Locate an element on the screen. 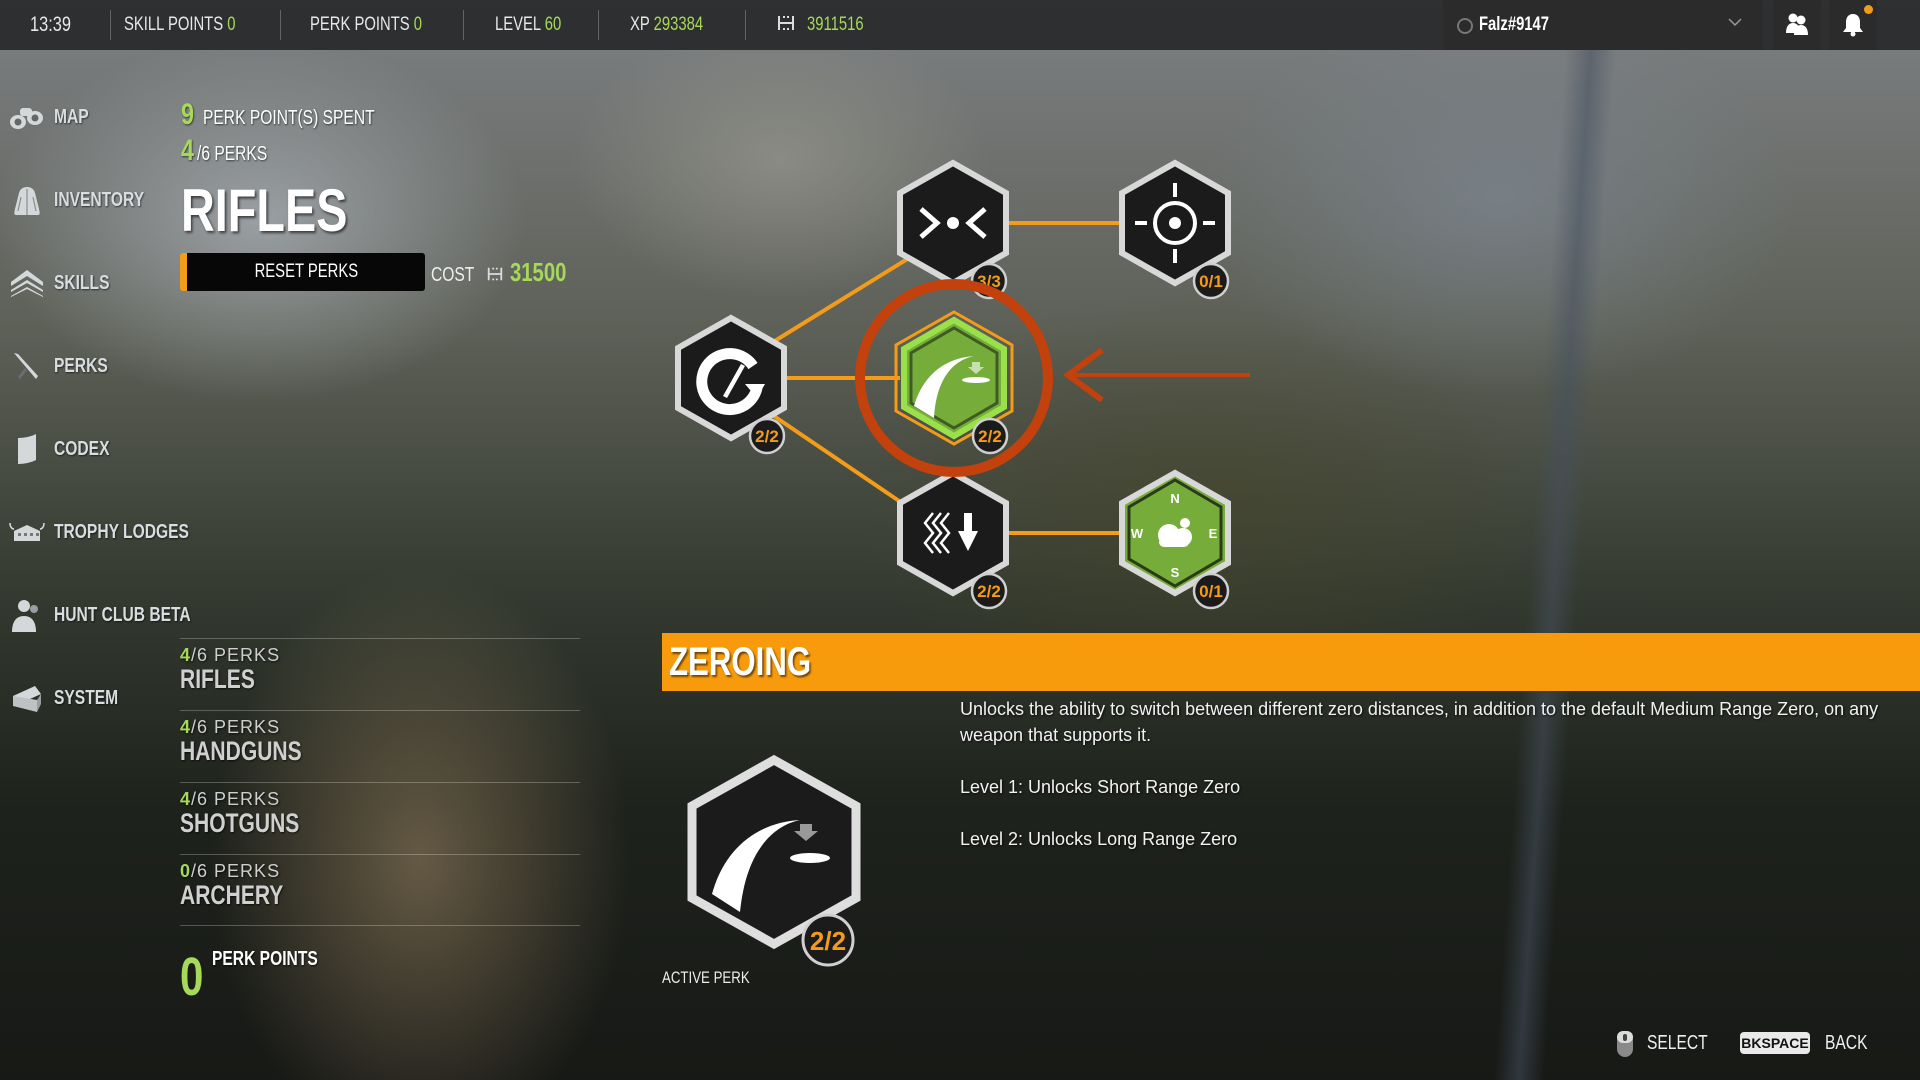  username: Falz#9147 is located at coordinates (1514, 24).